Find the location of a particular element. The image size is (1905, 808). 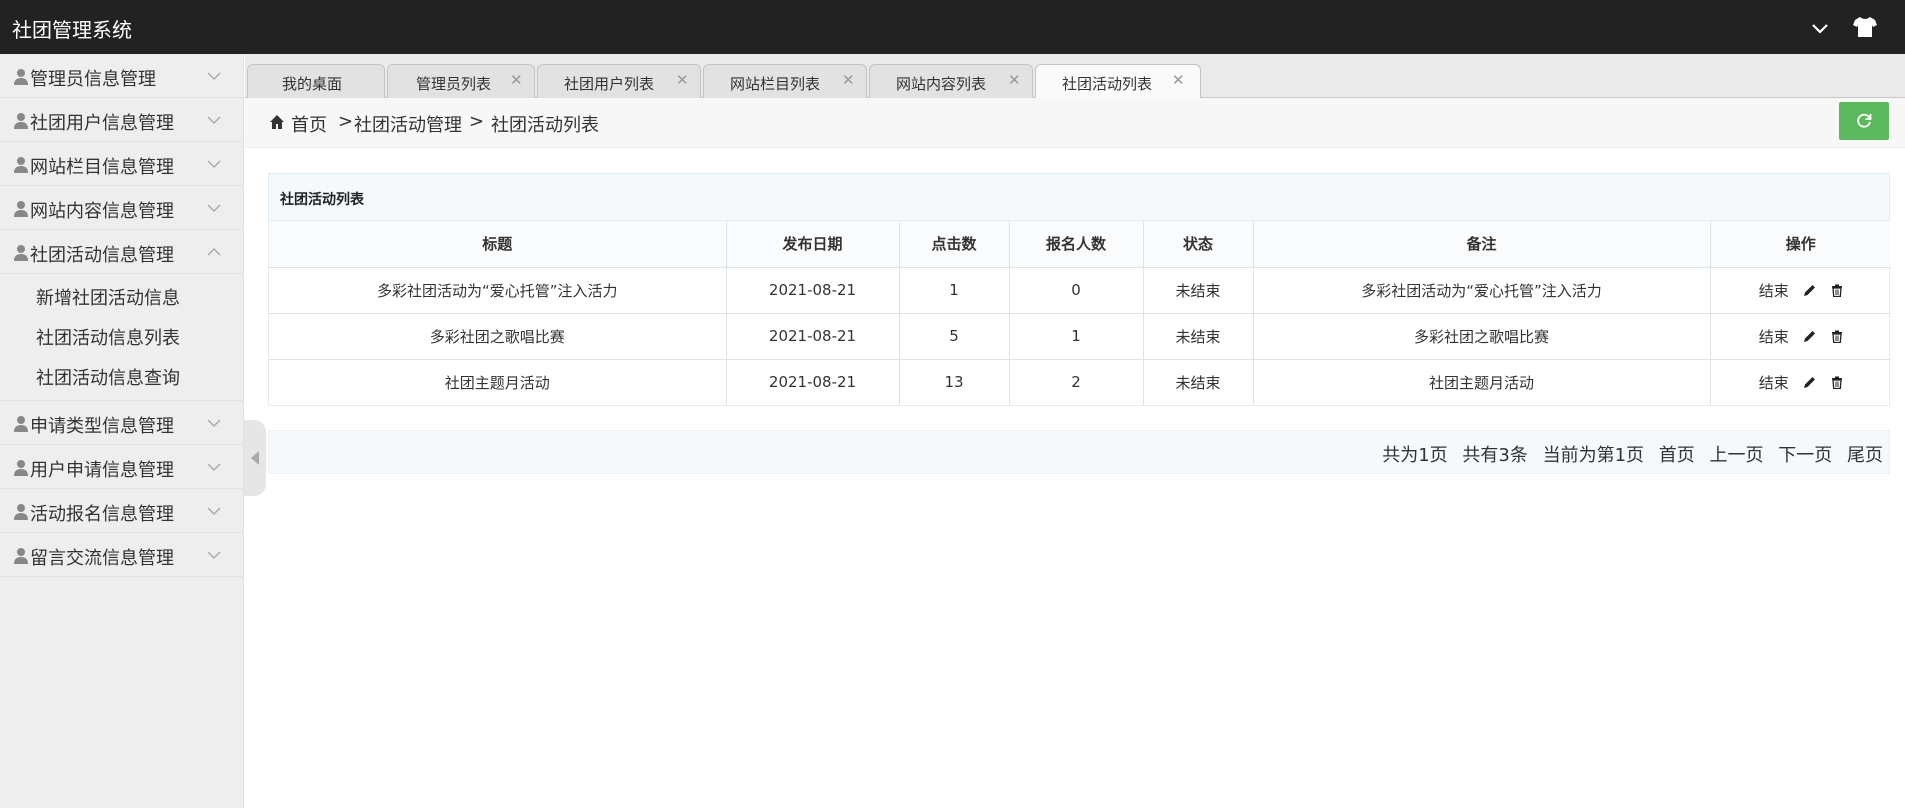

breadcrumb: 首页 > 社团活动管理 > 社团活动列表 is located at coordinates (1075, 123).